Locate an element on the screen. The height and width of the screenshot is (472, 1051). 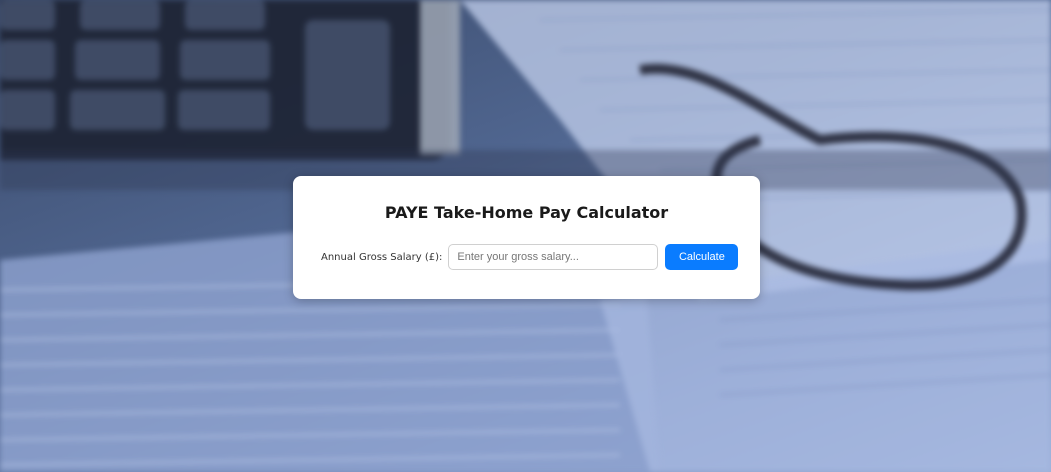
salary-input is located at coordinates (553, 257).